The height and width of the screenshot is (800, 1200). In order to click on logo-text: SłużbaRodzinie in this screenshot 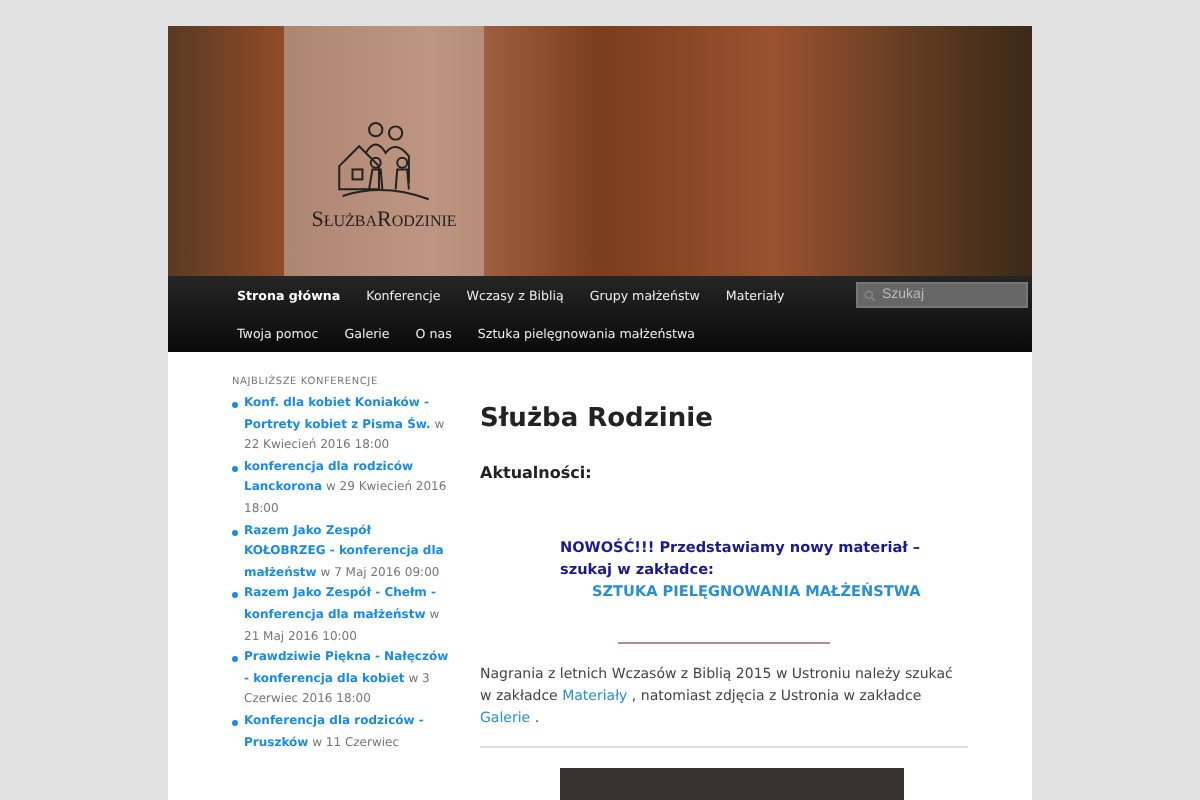, I will do `click(384, 220)`.